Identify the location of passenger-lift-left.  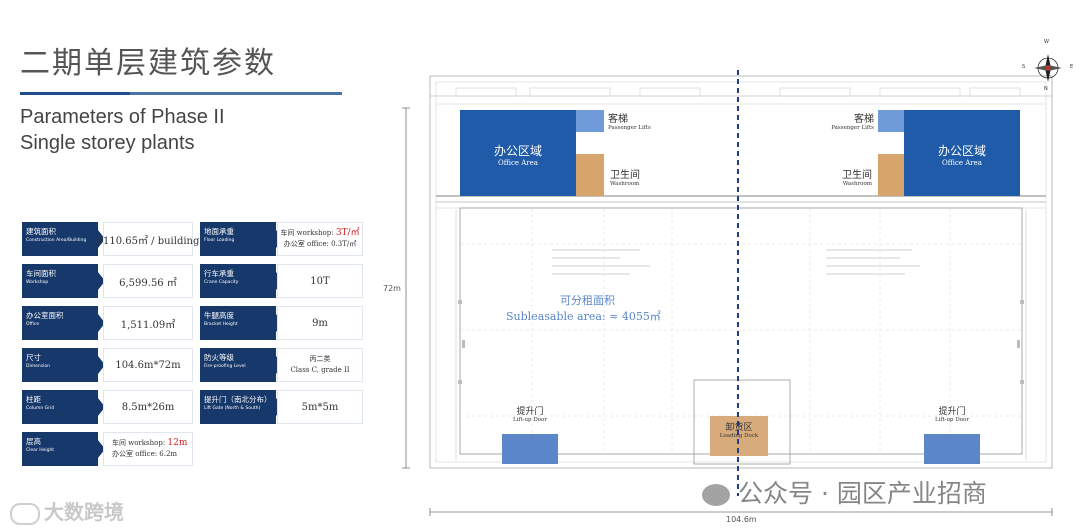
(590, 121).